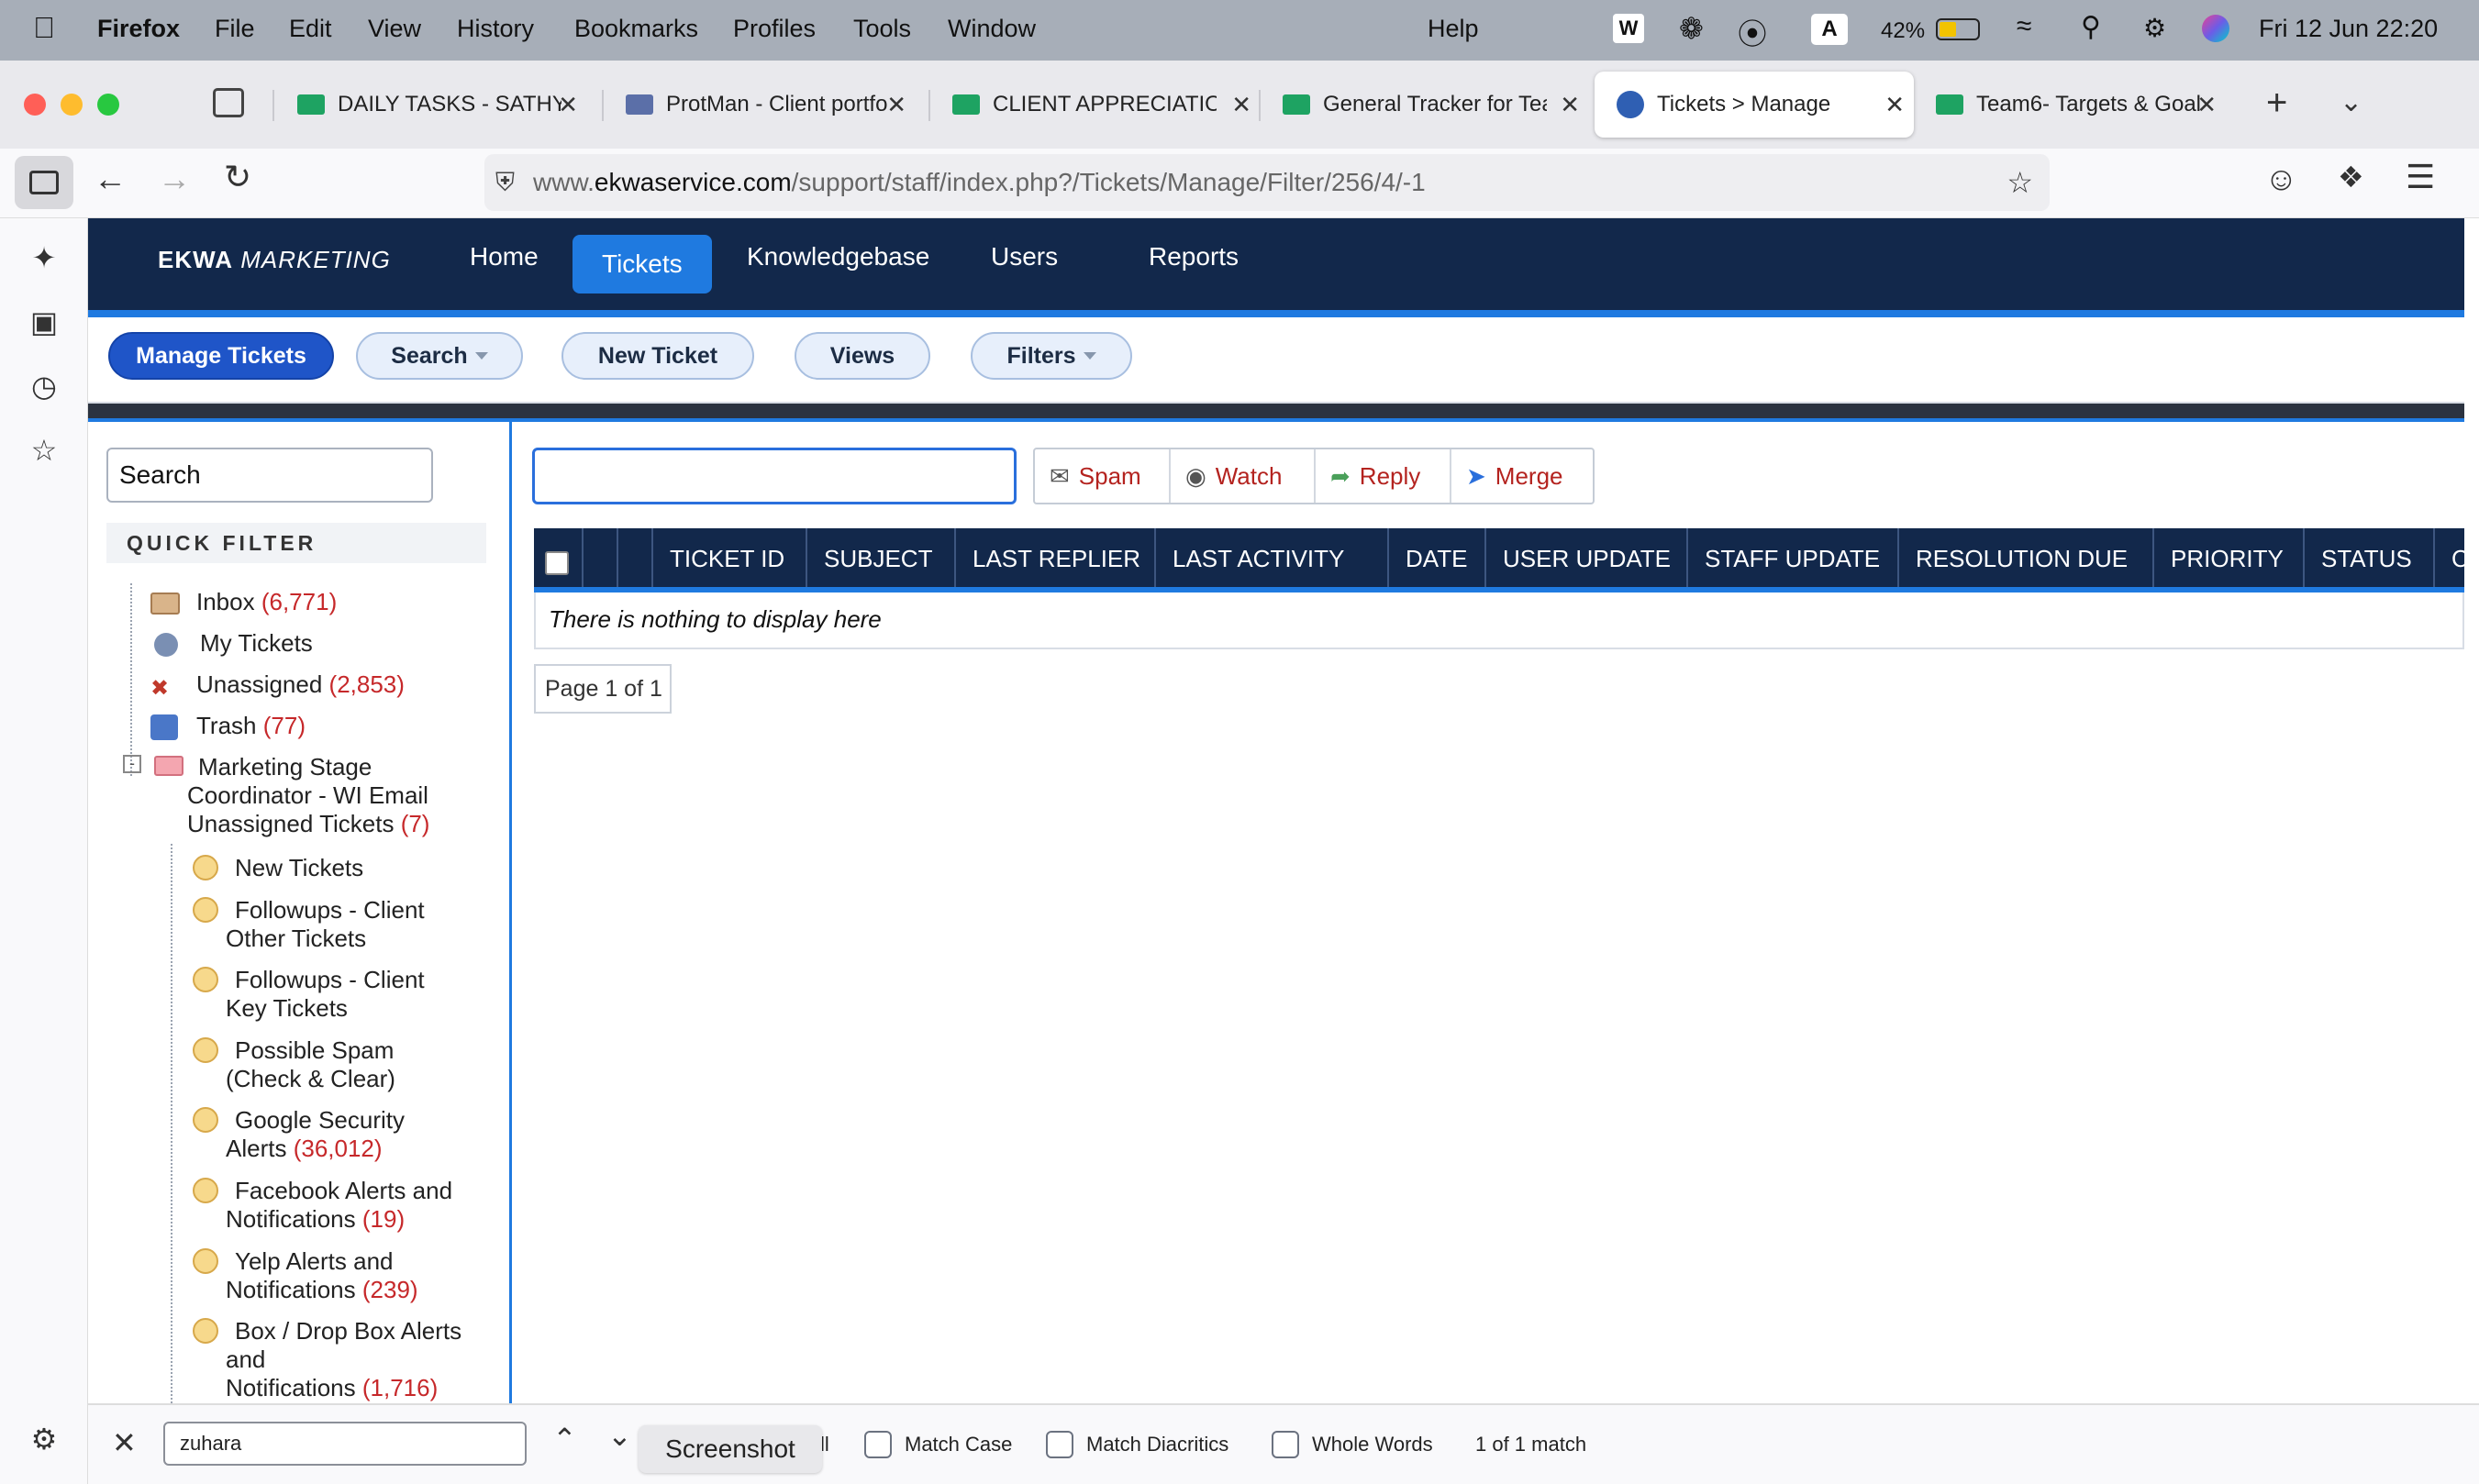  Describe the element at coordinates (1453, 29) in the screenshot. I see `menu-help: Help` at that location.